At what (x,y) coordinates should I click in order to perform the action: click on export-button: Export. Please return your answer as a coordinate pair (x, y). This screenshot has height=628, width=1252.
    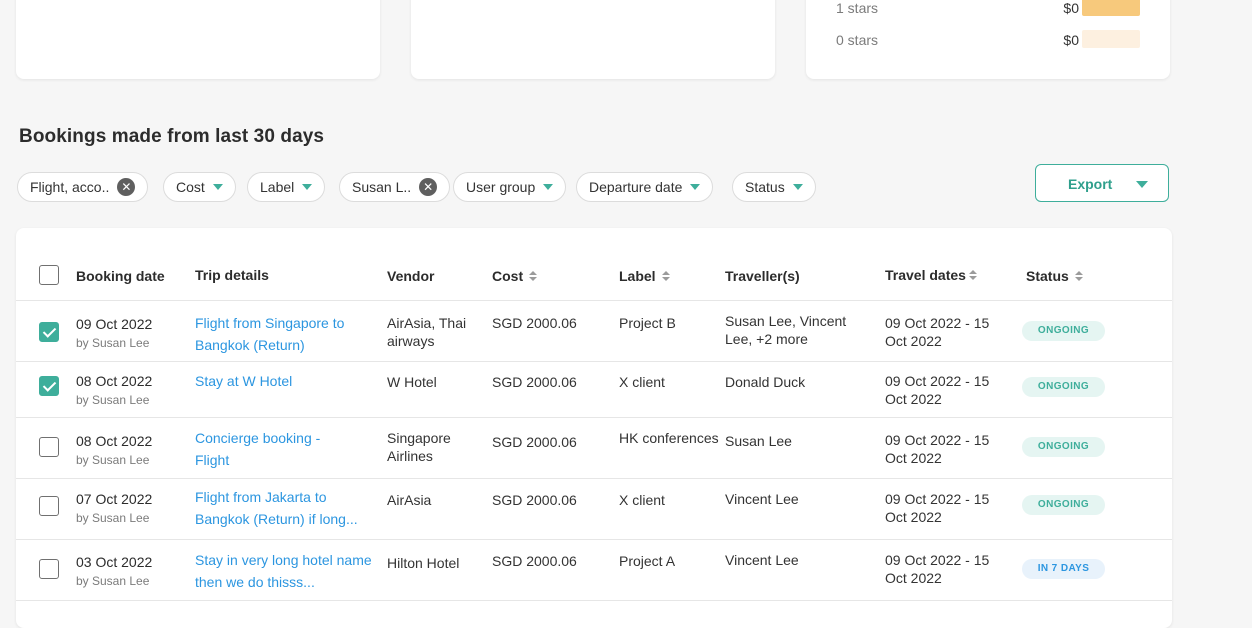
    Looking at the image, I should click on (1102, 183).